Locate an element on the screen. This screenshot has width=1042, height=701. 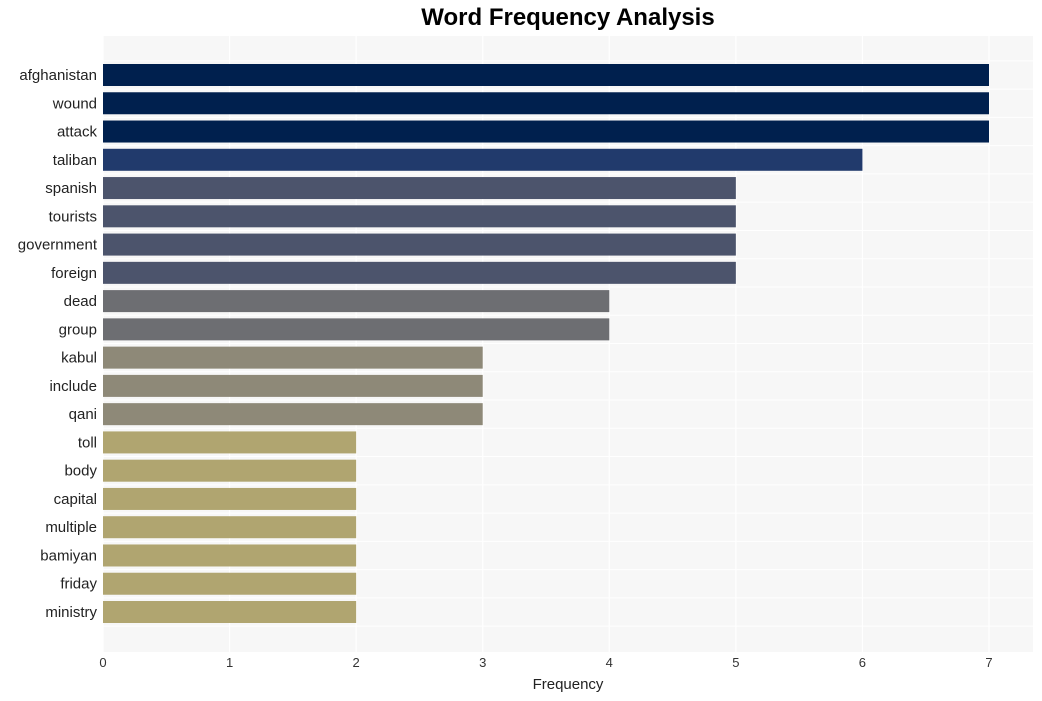
bar-group is located at coordinates (356, 329).